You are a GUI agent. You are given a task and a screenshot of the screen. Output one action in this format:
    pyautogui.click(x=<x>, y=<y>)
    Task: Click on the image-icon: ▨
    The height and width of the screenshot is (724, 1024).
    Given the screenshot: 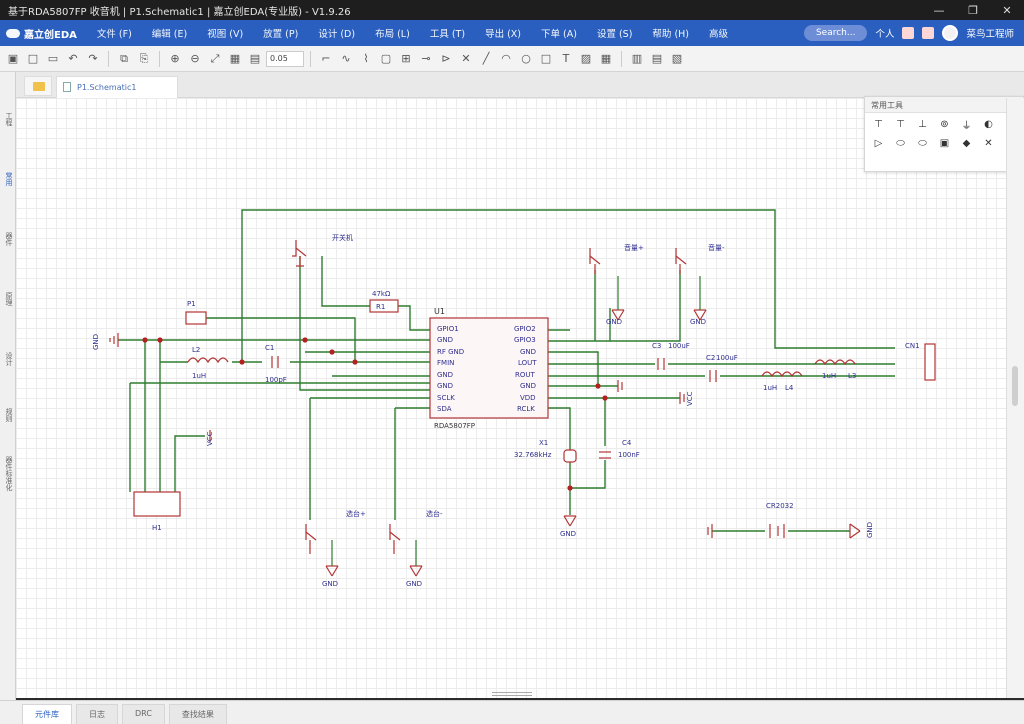 What is the action you would take?
    pyautogui.click(x=586, y=59)
    